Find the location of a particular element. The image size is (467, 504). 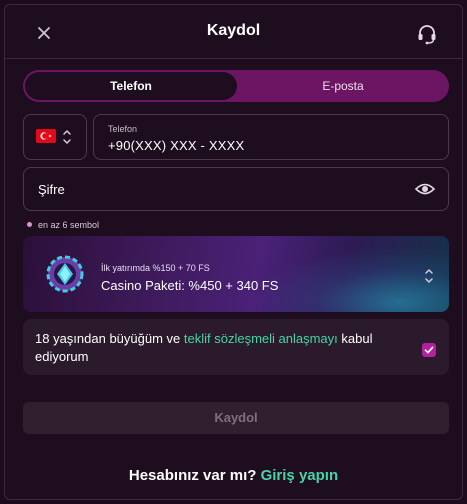

eye-icon is located at coordinates (425, 189).